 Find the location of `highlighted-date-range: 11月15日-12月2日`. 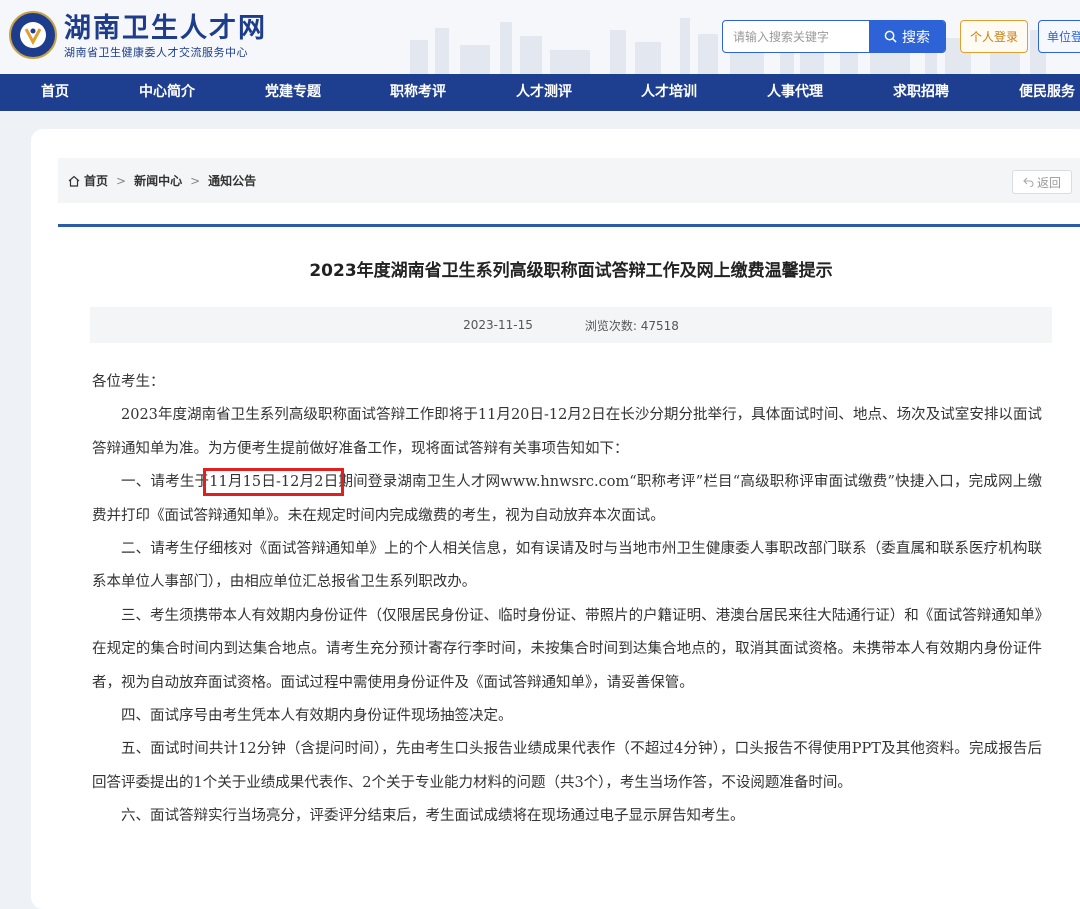

highlighted-date-range: 11月15日-12月2日 is located at coordinates (274, 482).